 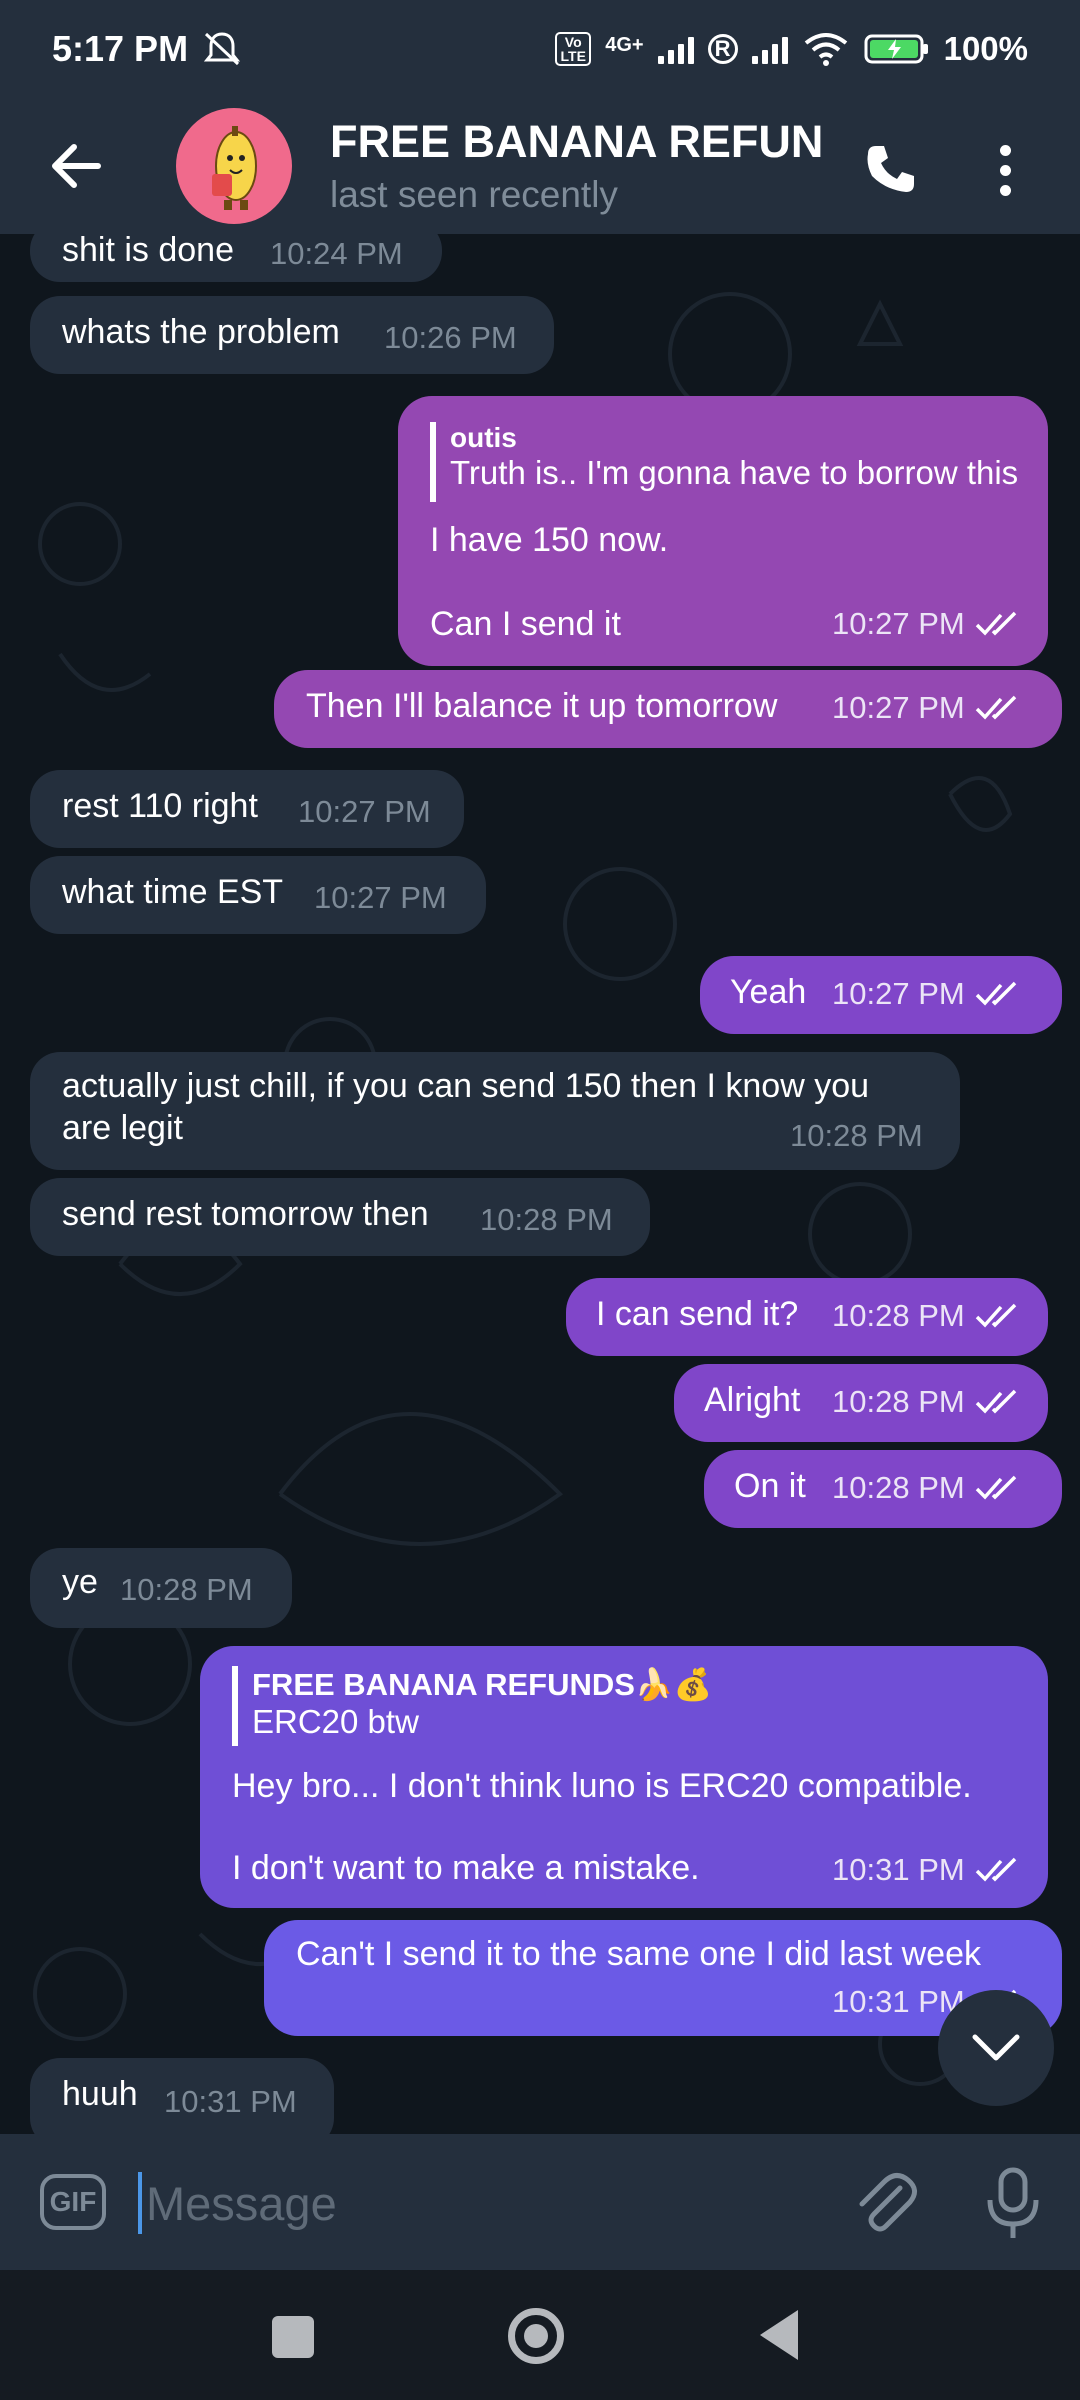 I want to click on chat-title-block: FREE BANANA REFUN last seen recently, so click(x=580, y=166).